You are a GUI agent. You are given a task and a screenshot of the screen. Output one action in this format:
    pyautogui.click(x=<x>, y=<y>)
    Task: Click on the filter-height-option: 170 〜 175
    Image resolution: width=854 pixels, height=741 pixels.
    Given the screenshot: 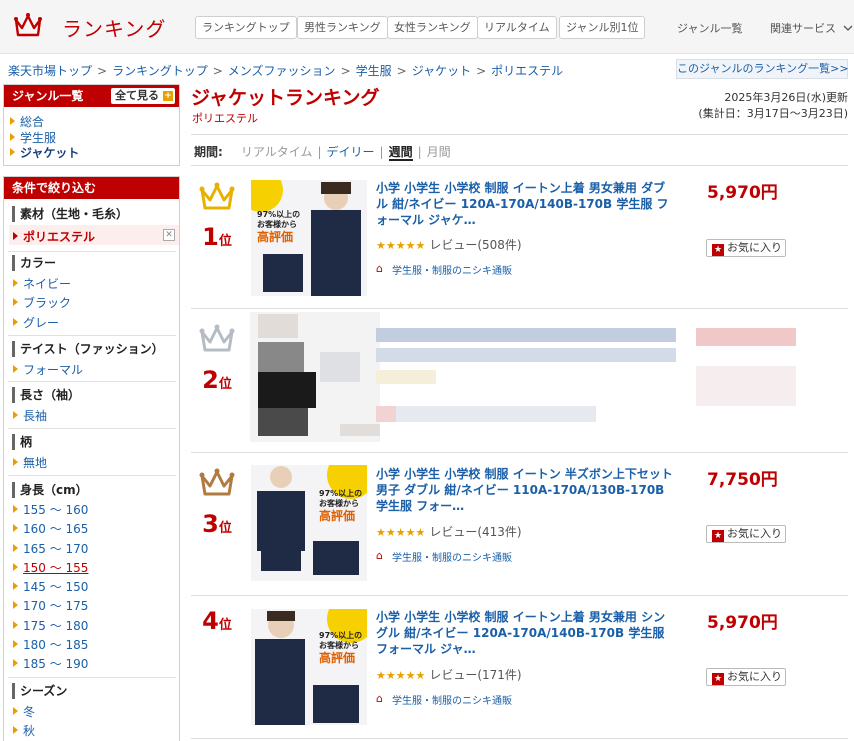 What is the action you would take?
    pyautogui.click(x=50, y=605)
    